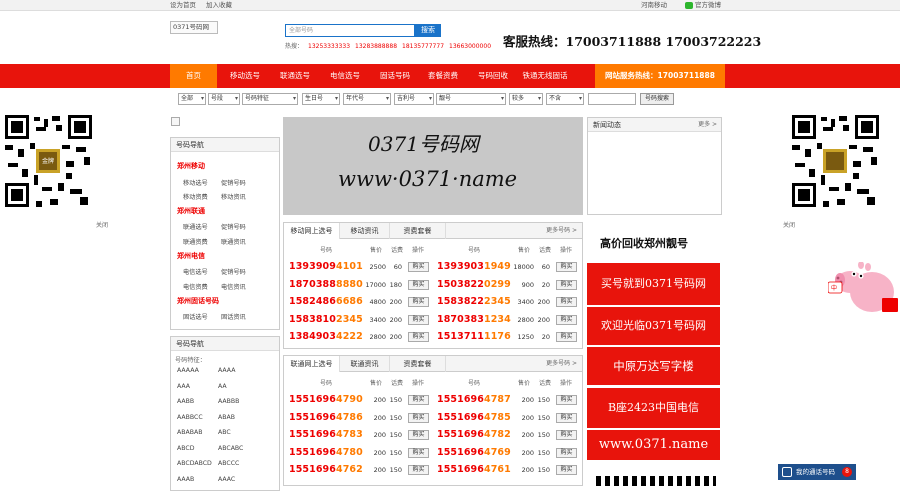 The width and height of the screenshot is (900, 491). I want to click on tab-unicom-select: 联通网上选号, so click(312, 364).